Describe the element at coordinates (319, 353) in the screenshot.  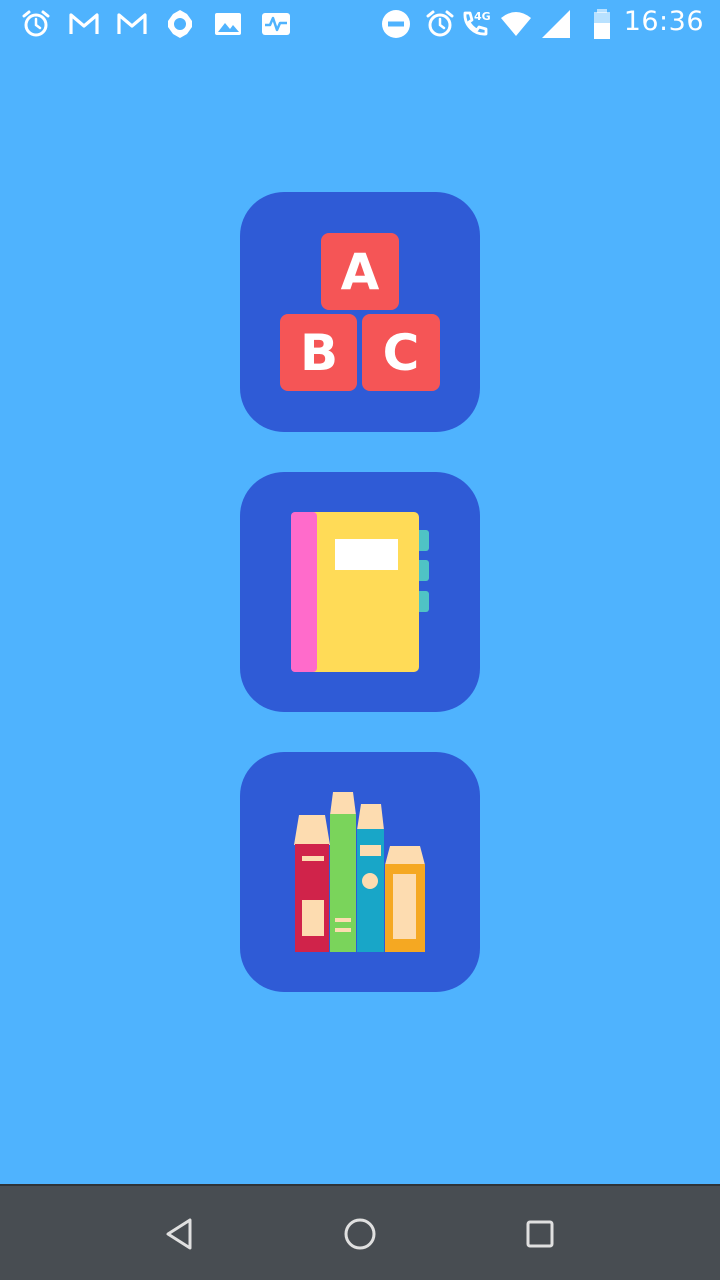
I see `block-letter-b: B` at that location.